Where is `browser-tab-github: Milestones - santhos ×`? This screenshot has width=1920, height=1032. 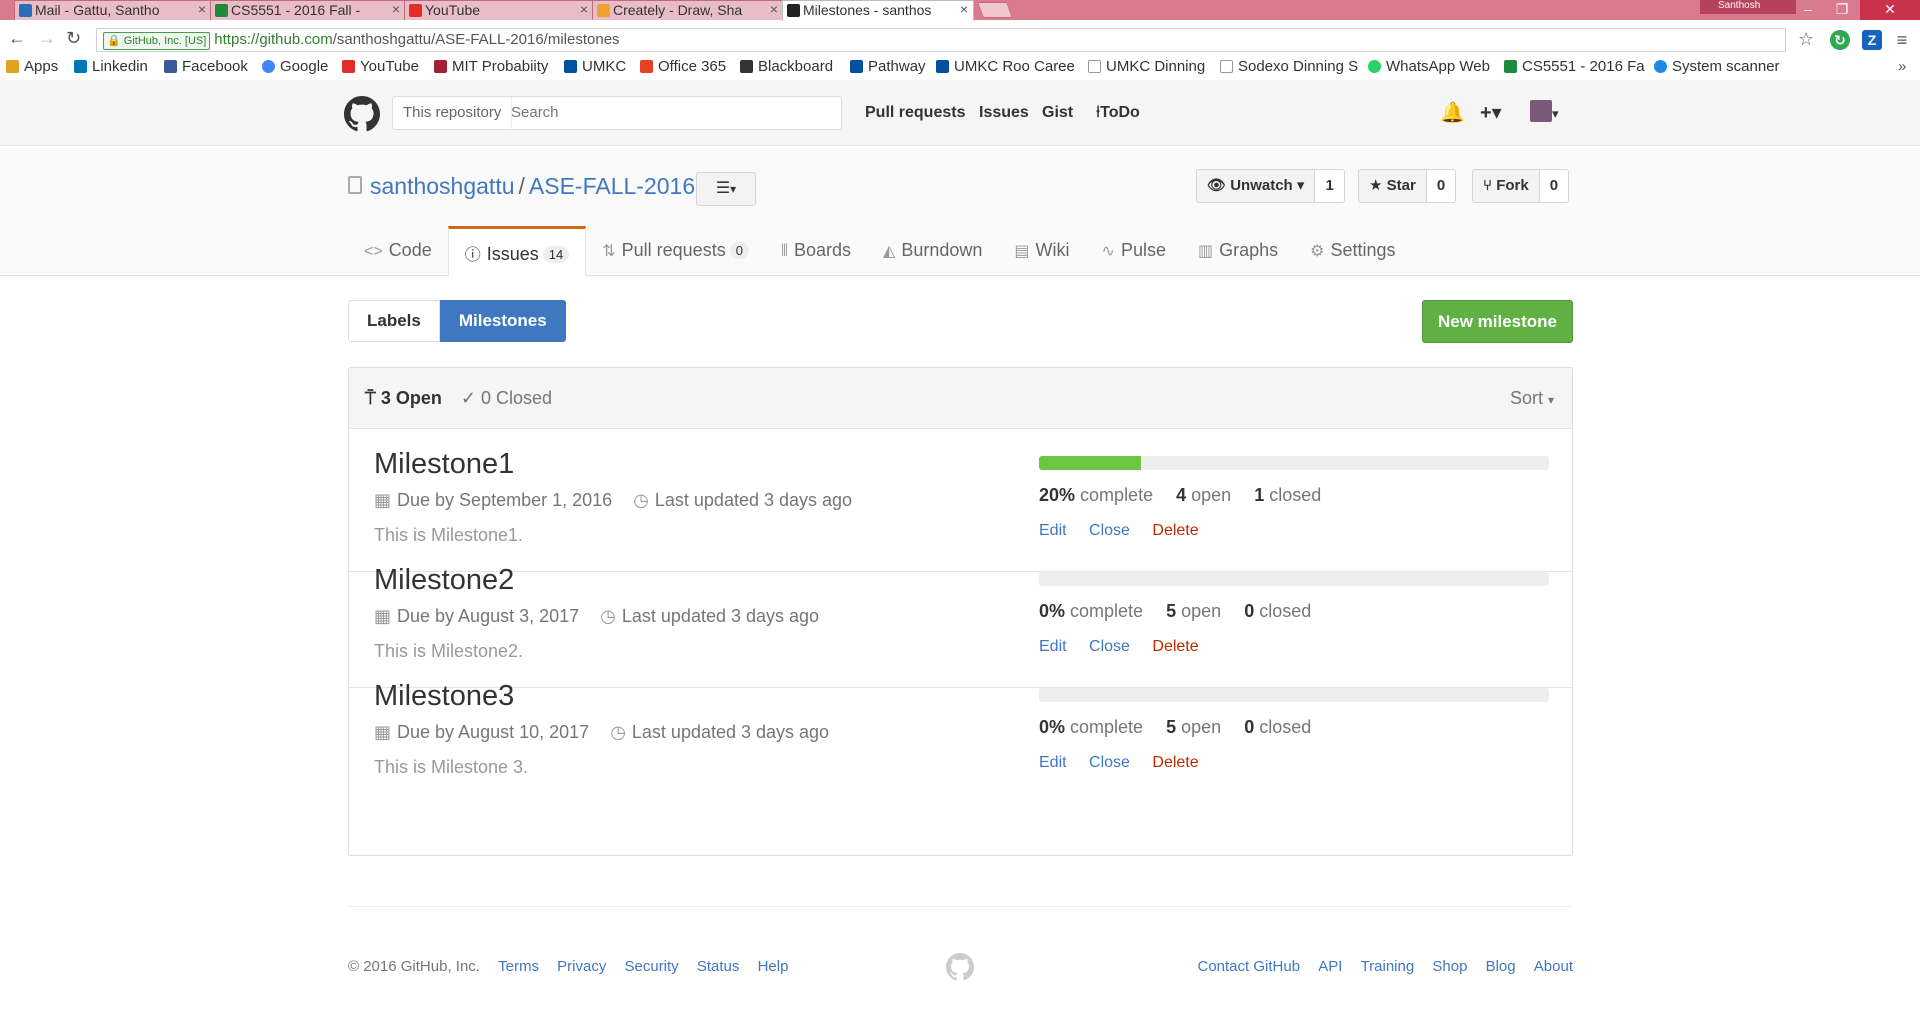
browser-tab-github: Milestones - santhos × is located at coordinates (878, 10).